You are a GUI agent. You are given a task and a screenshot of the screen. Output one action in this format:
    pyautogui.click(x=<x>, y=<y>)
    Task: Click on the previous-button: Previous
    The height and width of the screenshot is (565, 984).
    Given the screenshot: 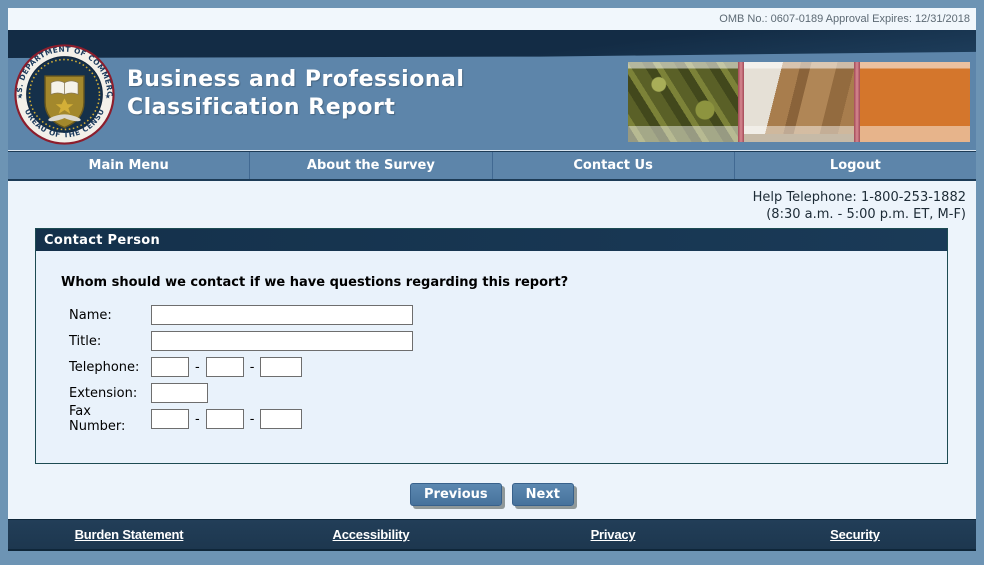 What is the action you would take?
    pyautogui.click(x=456, y=494)
    